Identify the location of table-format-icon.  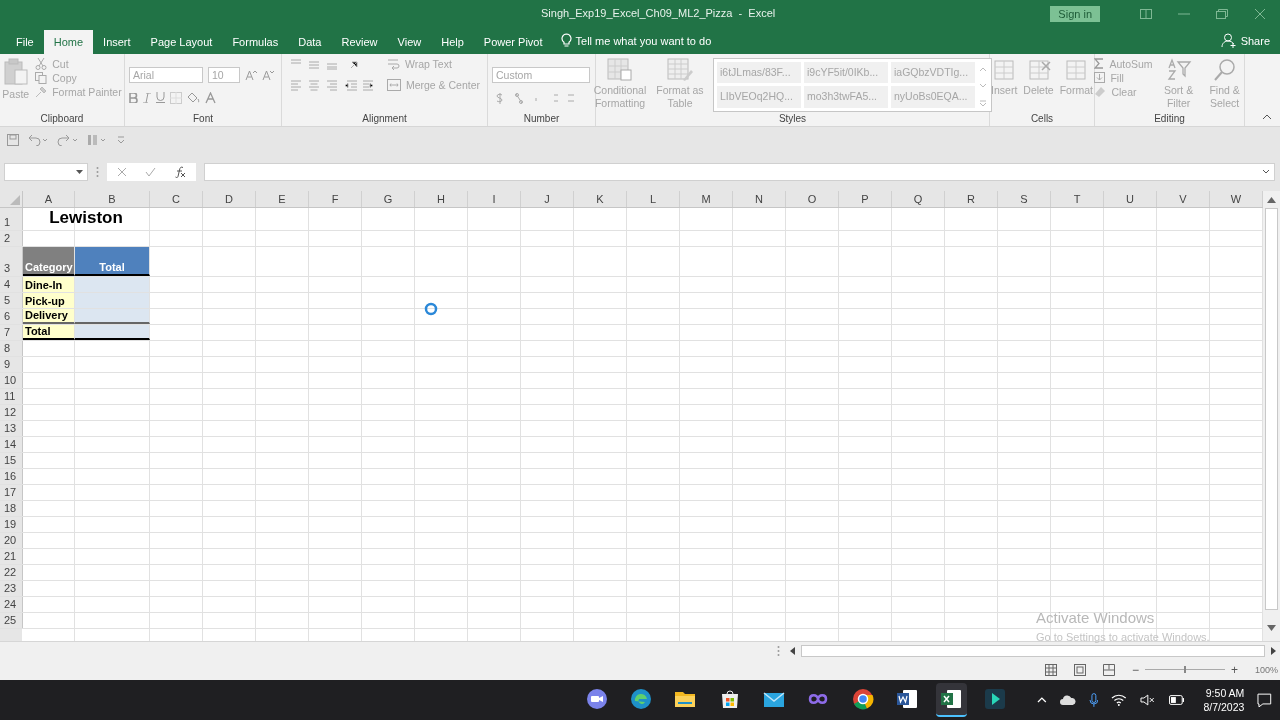
(680, 69).